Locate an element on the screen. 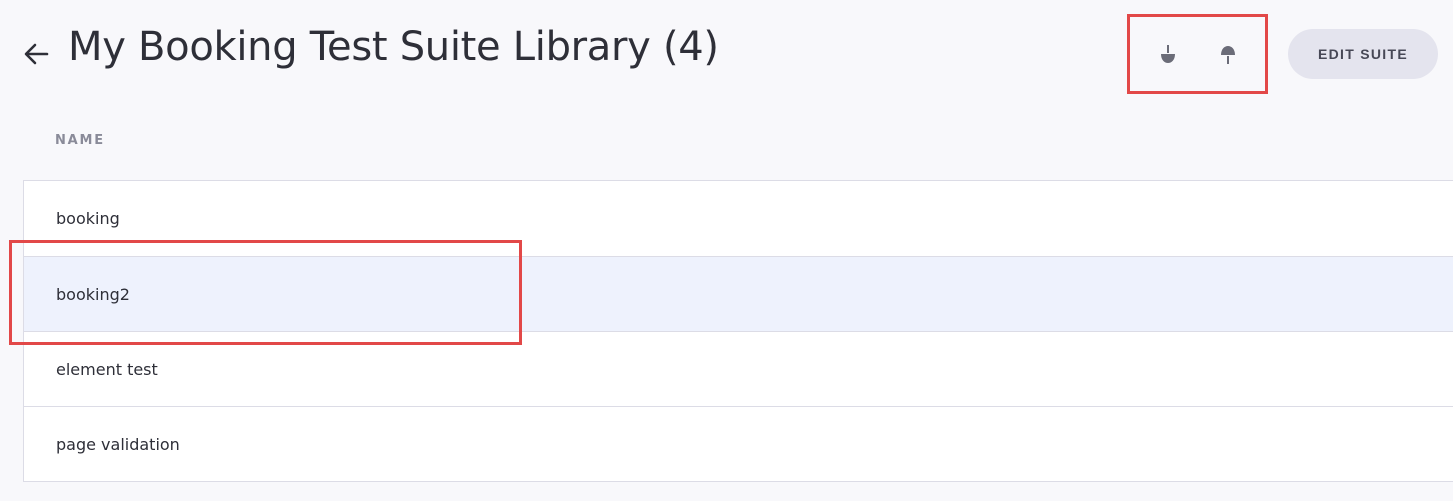 This screenshot has width=1453, height=501. move-down-button is located at coordinates (1168, 55).